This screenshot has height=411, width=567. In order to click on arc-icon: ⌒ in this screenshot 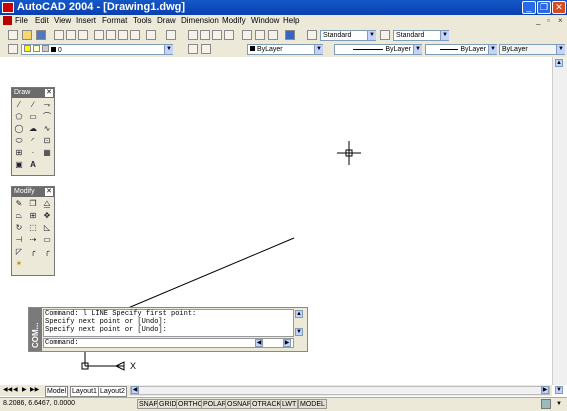, I will do `click(47, 117)`.